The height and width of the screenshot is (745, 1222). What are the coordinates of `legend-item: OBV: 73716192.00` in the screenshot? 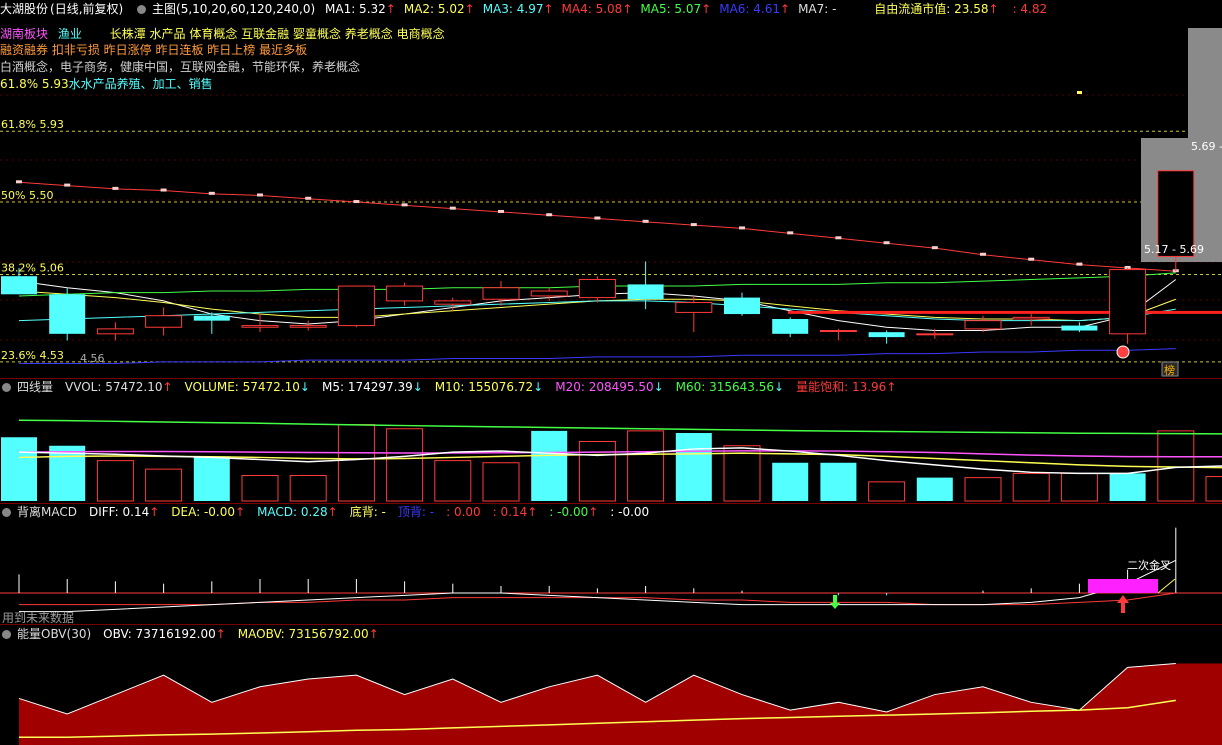 It's located at (159, 634).